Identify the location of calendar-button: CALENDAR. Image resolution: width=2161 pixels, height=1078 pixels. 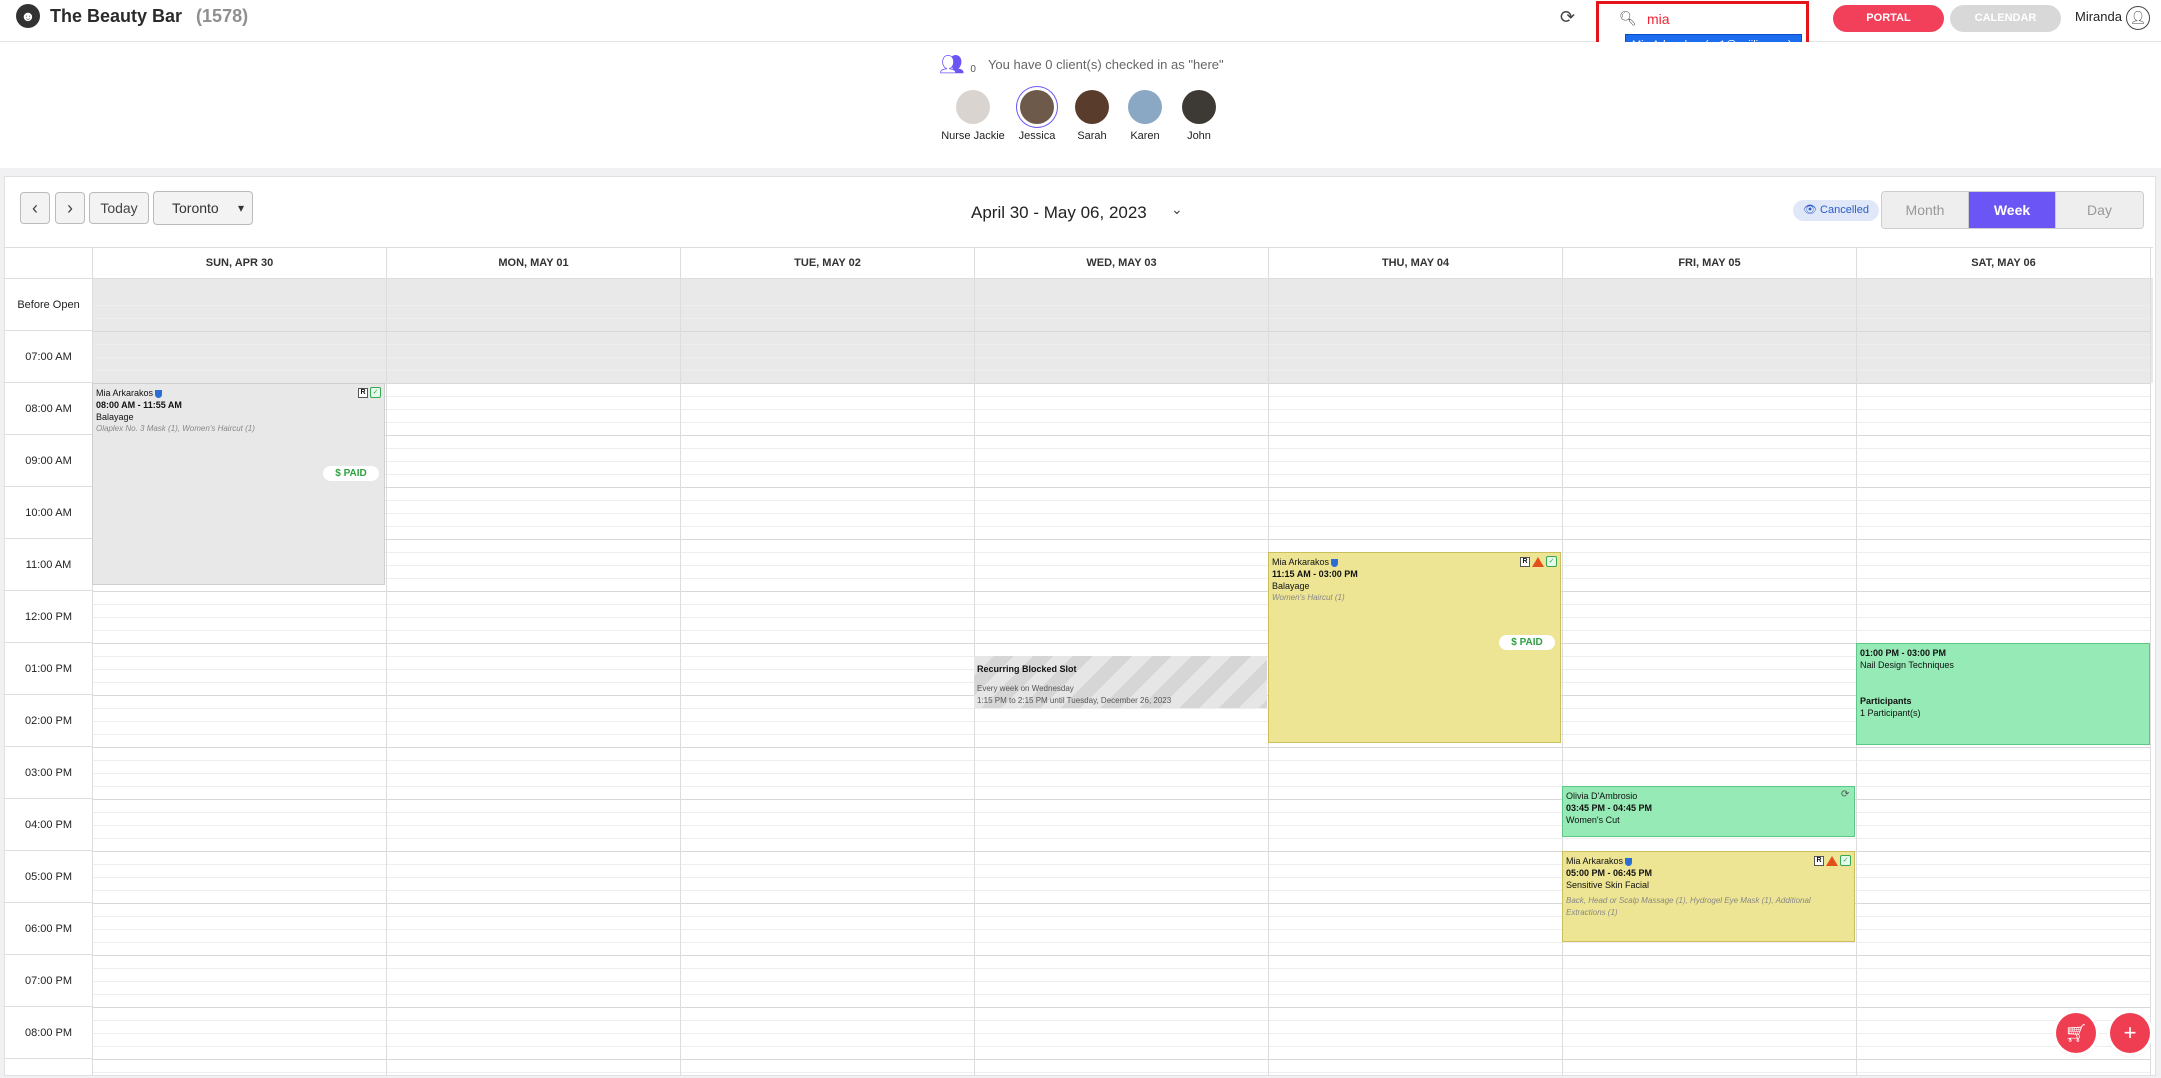
(2005, 18).